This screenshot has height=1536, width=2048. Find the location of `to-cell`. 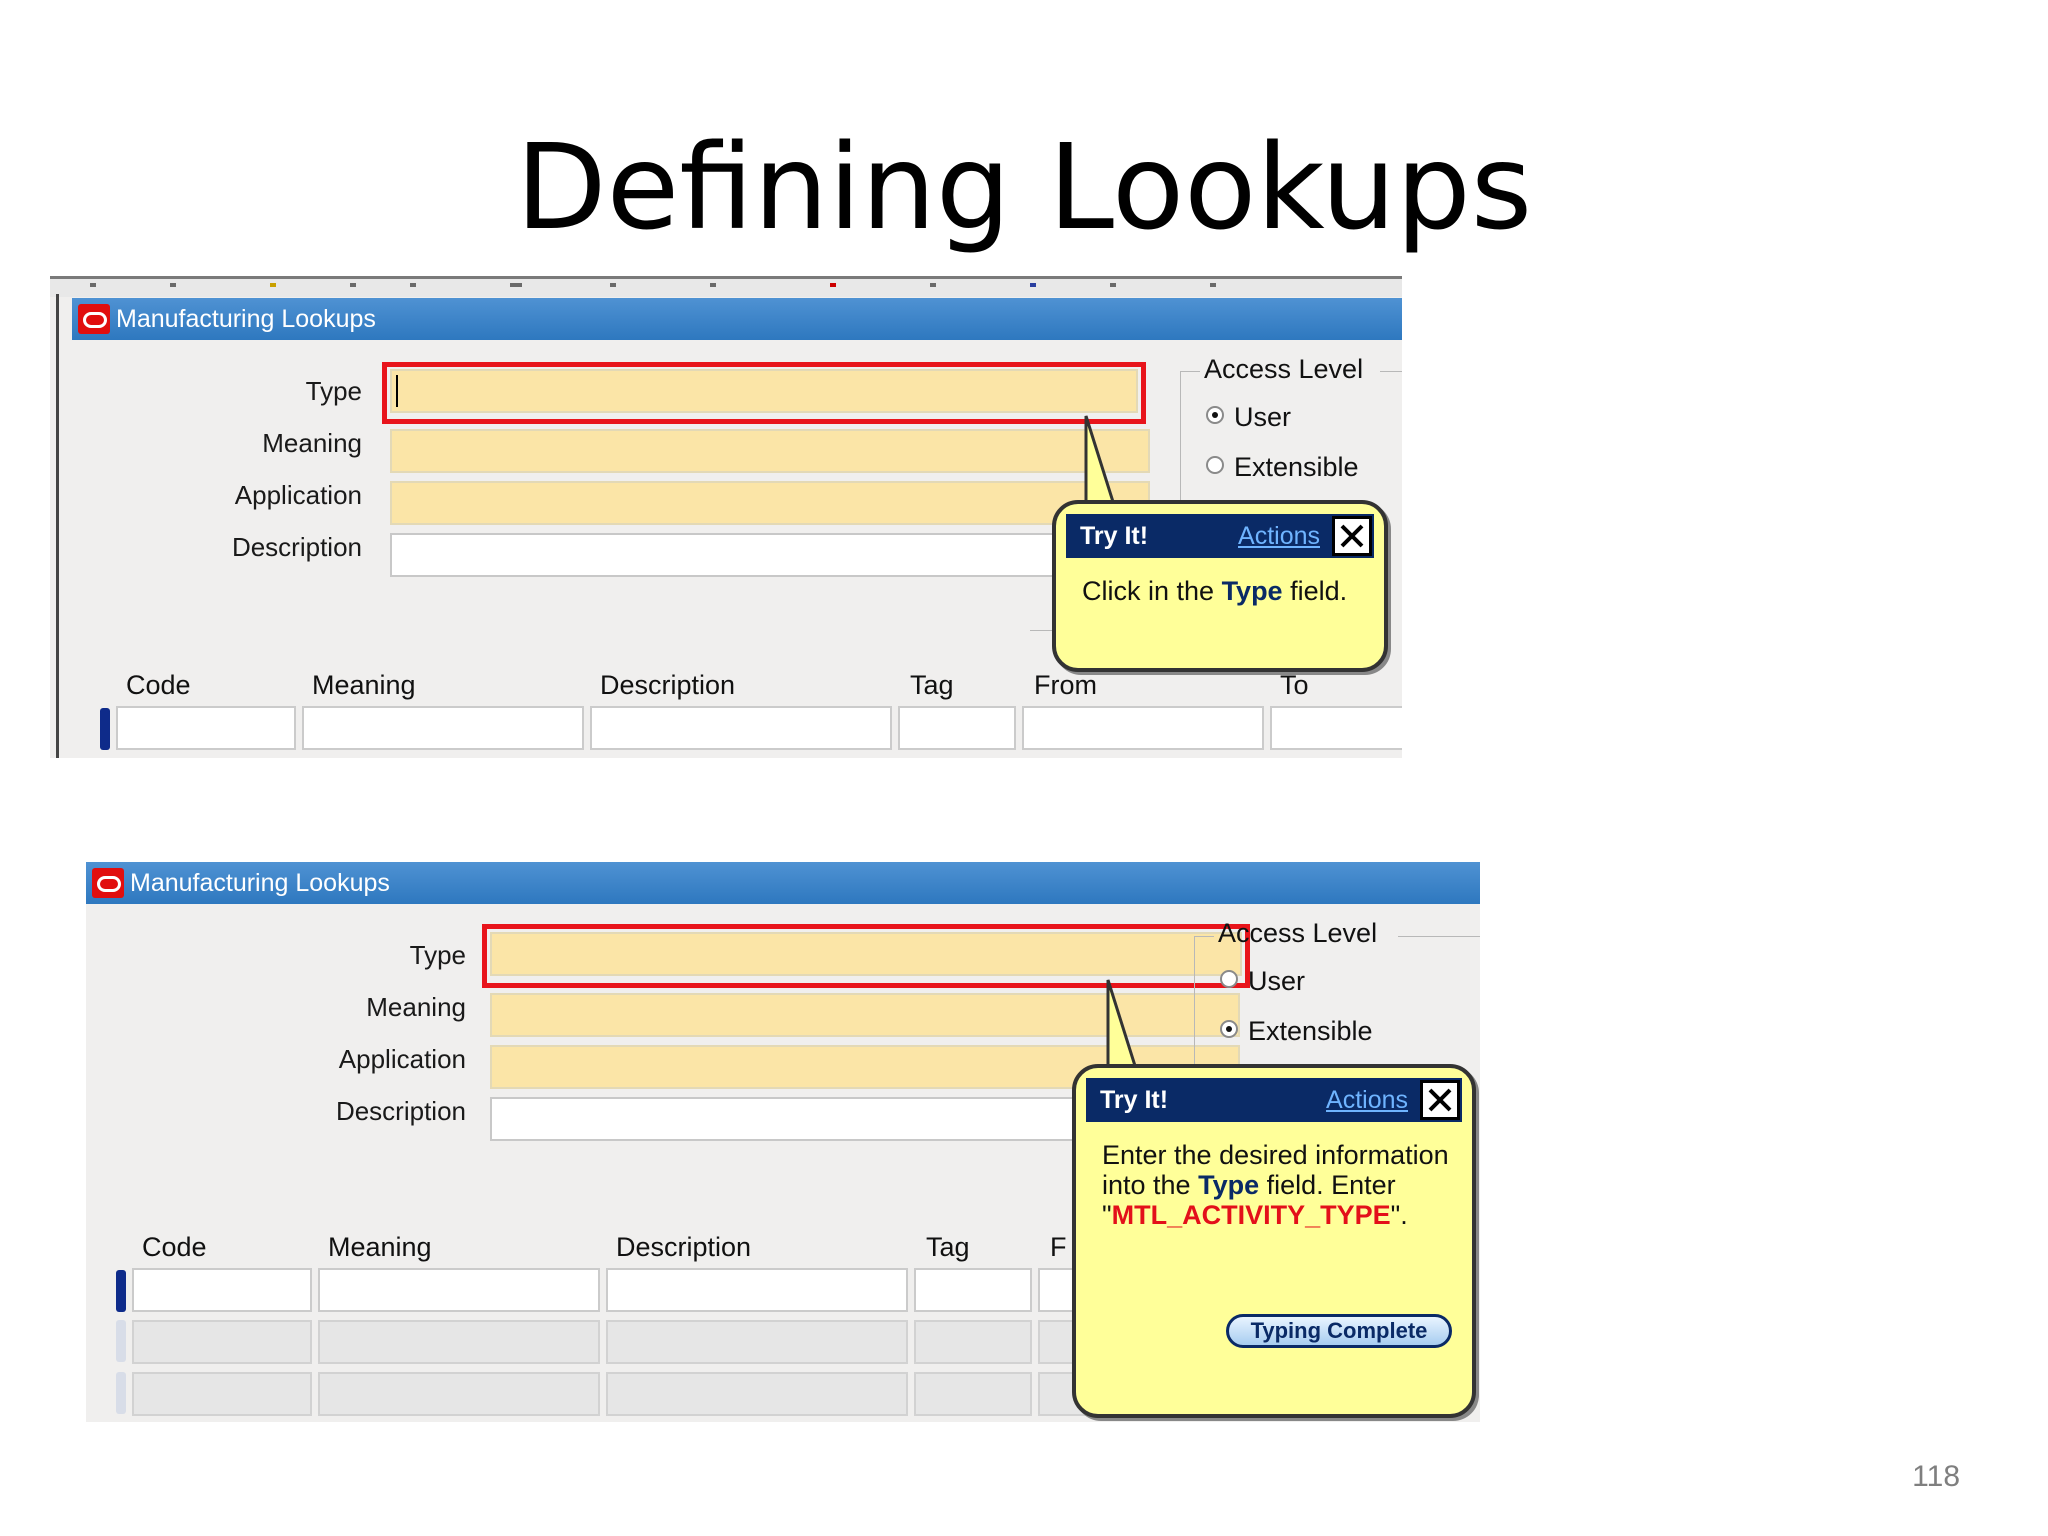

to-cell is located at coordinates (1336, 728).